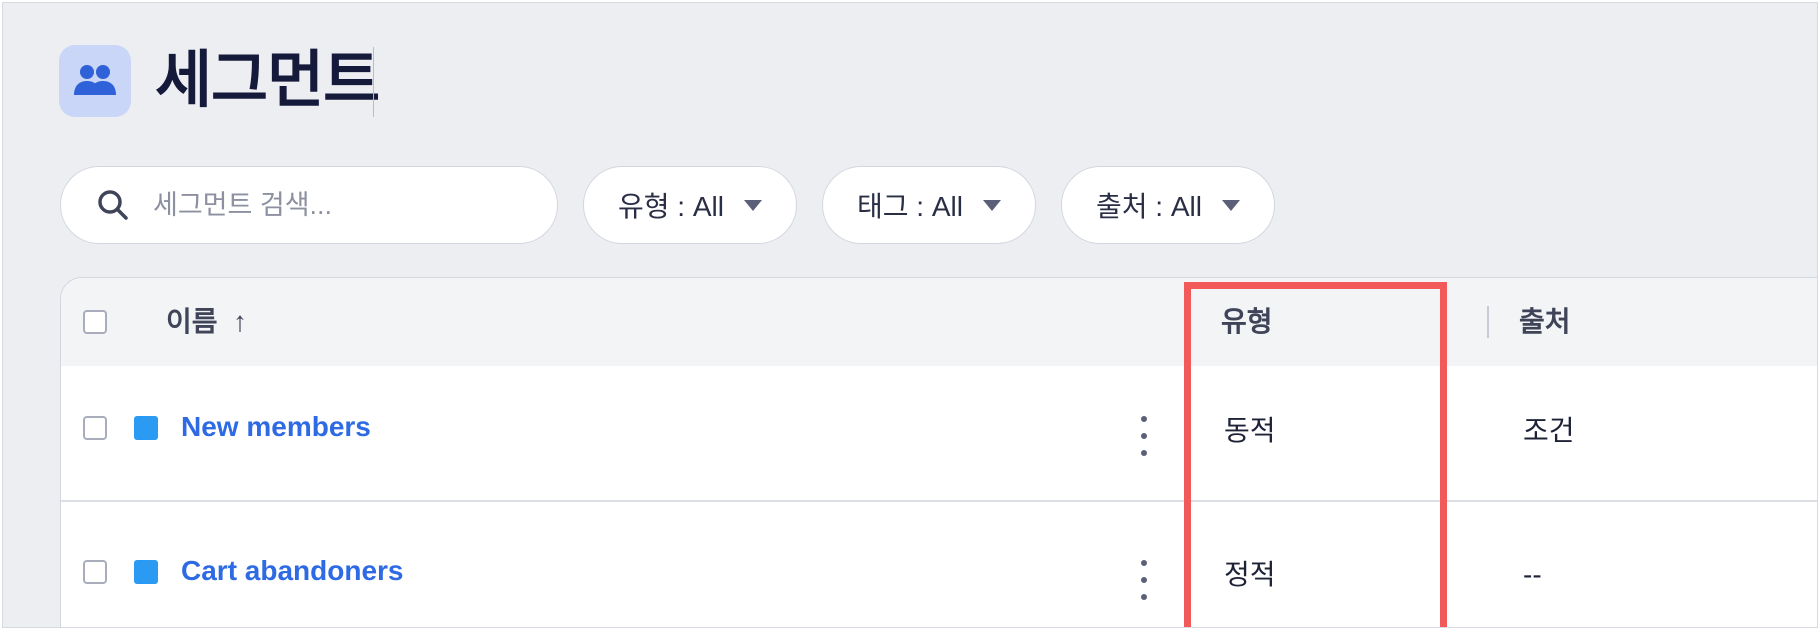 This screenshot has height=630, width=1820. What do you see at coordinates (1247, 322) in the screenshot?
I see `column-header-type: 유형` at bounding box center [1247, 322].